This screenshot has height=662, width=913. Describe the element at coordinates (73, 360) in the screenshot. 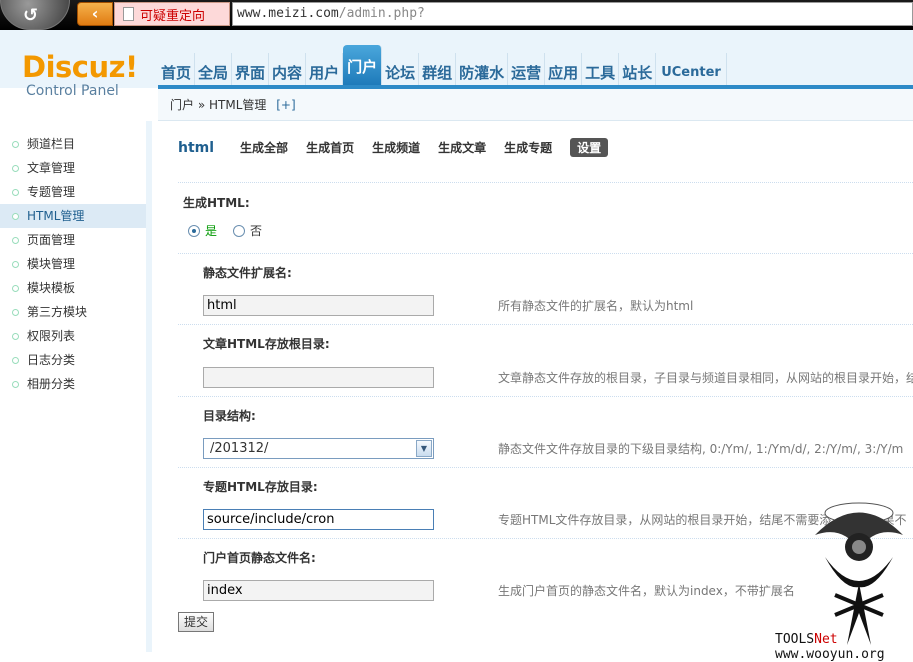

I see `sidebar-item: 日志分类` at that location.